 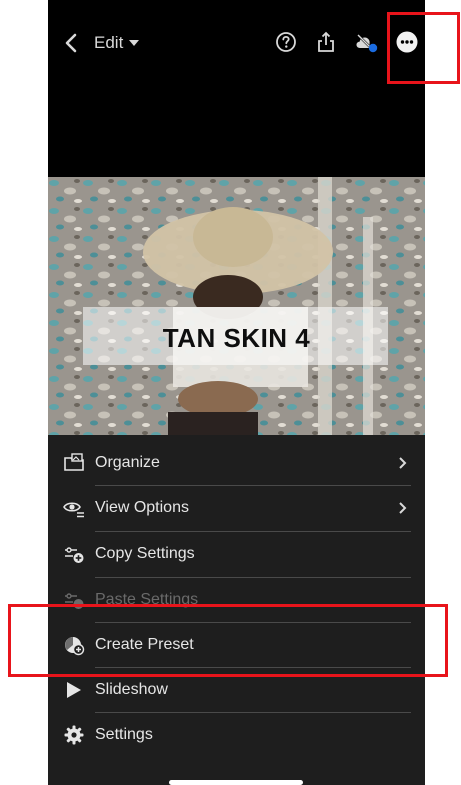 I want to click on menu-item-label: Slideshow, so click(x=131, y=689).